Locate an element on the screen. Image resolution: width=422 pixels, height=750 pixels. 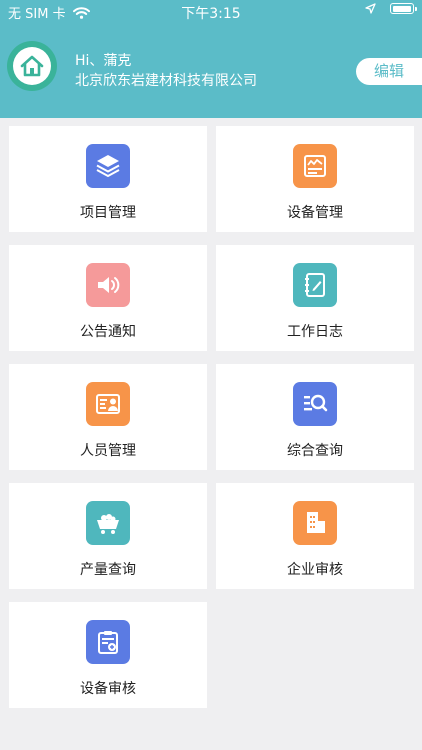
menu-item-label: 人员管理 is located at coordinates (108, 451).